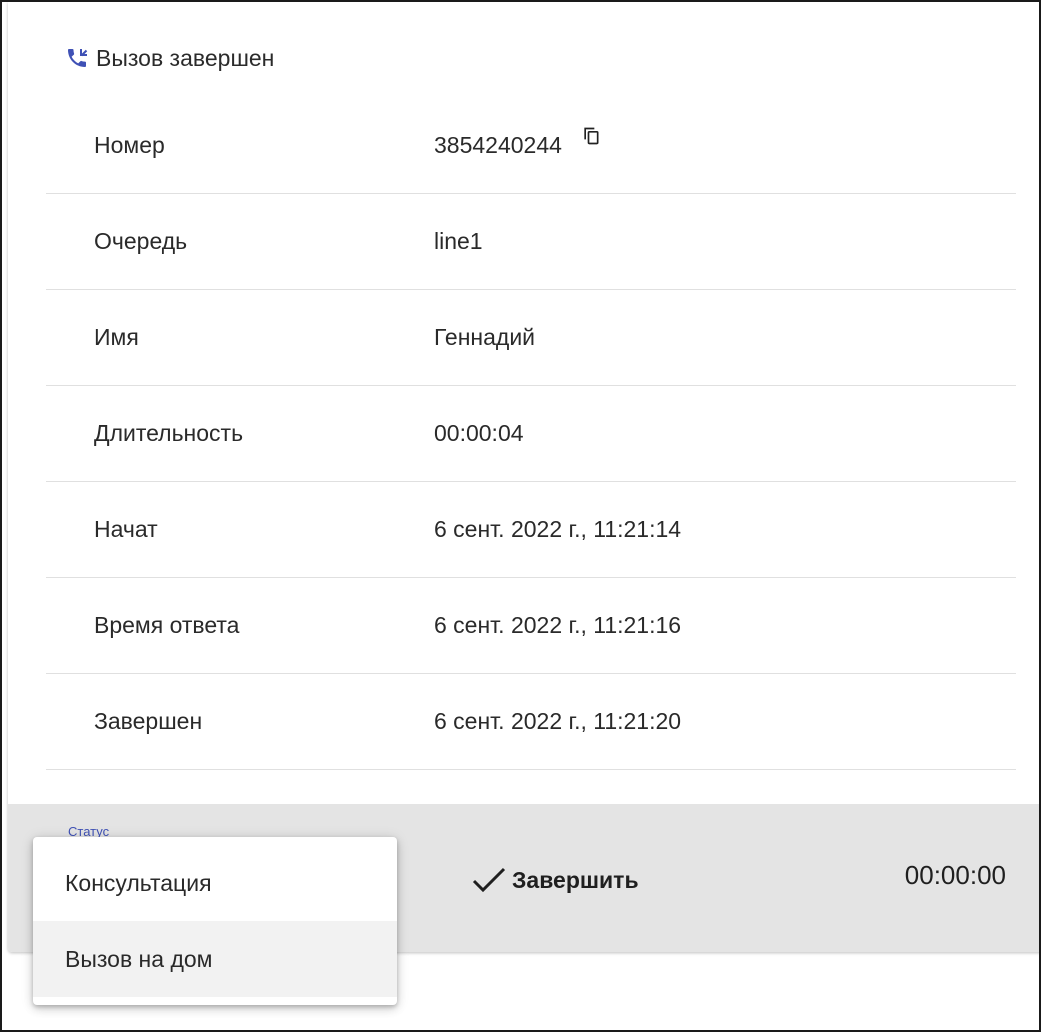 The width and height of the screenshot is (1041, 1032). I want to click on copy-icon, so click(591, 136).